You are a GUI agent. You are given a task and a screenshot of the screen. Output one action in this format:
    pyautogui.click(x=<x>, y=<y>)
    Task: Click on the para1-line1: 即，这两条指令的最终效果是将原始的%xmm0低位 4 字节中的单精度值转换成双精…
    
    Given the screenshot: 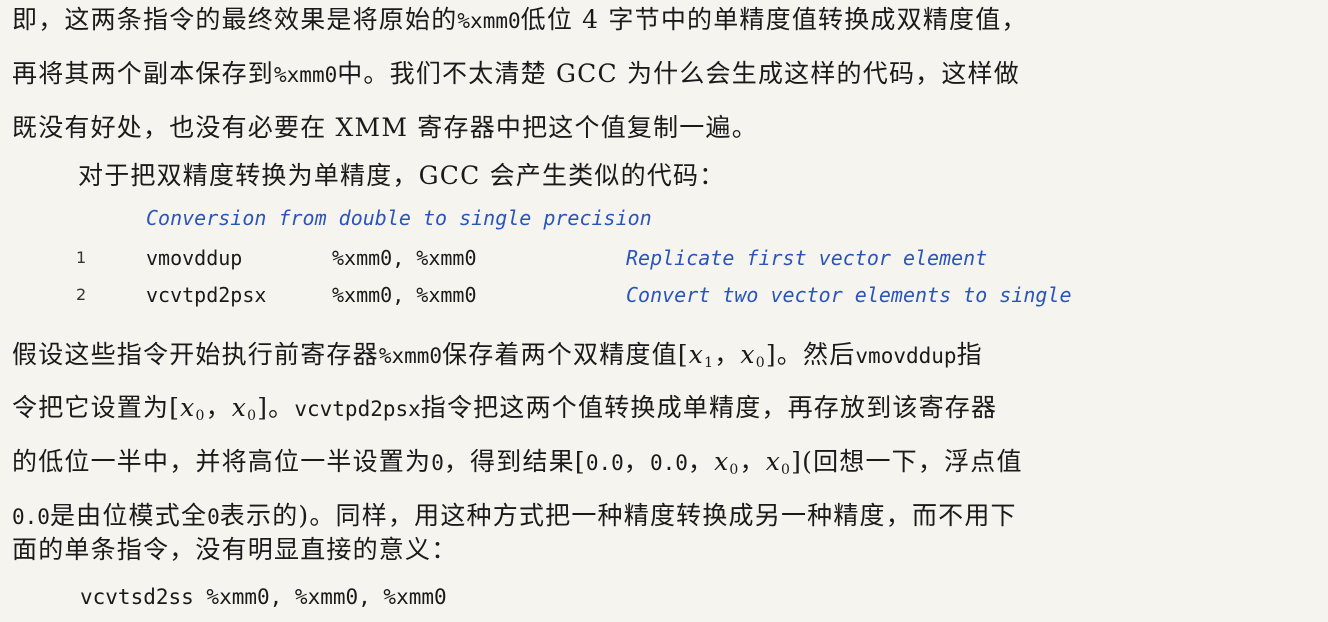 What is the action you would take?
    pyautogui.click(x=520, y=20)
    